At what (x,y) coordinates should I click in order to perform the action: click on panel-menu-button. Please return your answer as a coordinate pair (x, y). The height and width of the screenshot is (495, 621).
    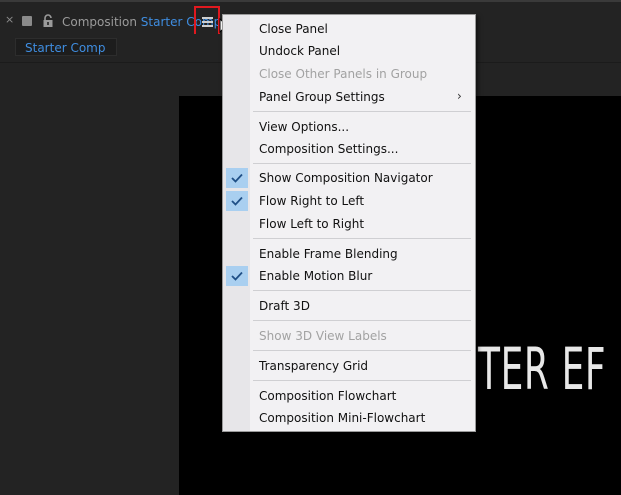
    Looking at the image, I should click on (207, 21).